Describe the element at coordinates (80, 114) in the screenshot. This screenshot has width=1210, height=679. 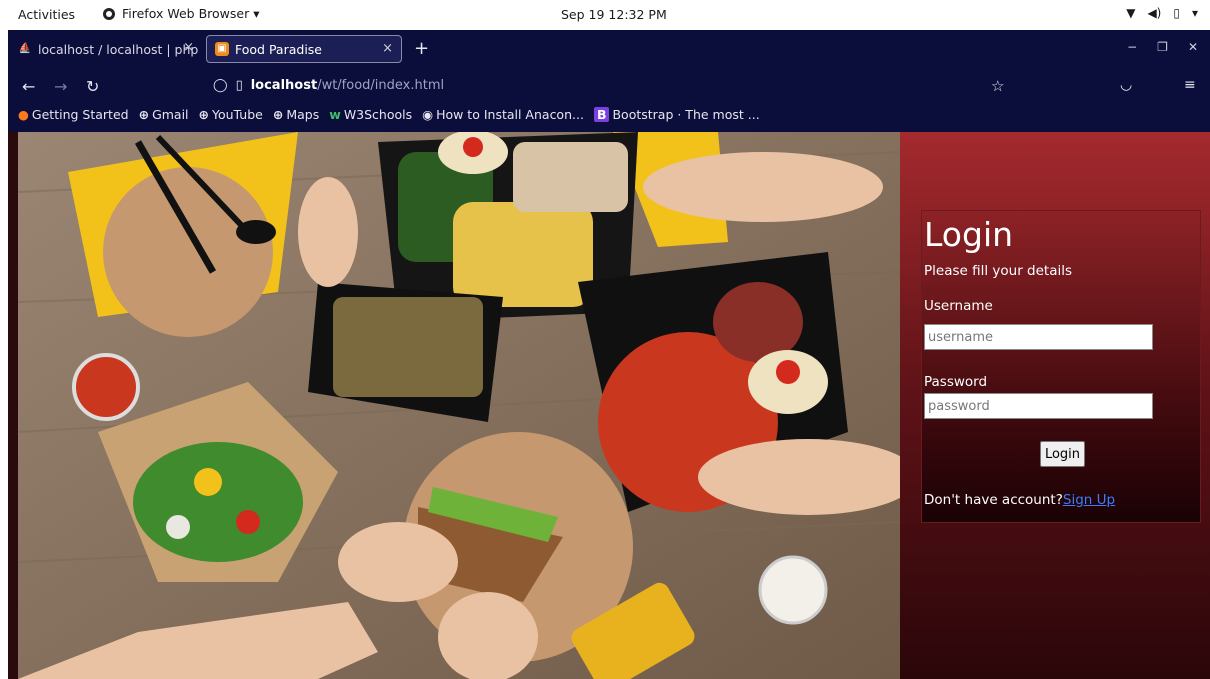
I see `bookmark-label: Getting Started` at that location.